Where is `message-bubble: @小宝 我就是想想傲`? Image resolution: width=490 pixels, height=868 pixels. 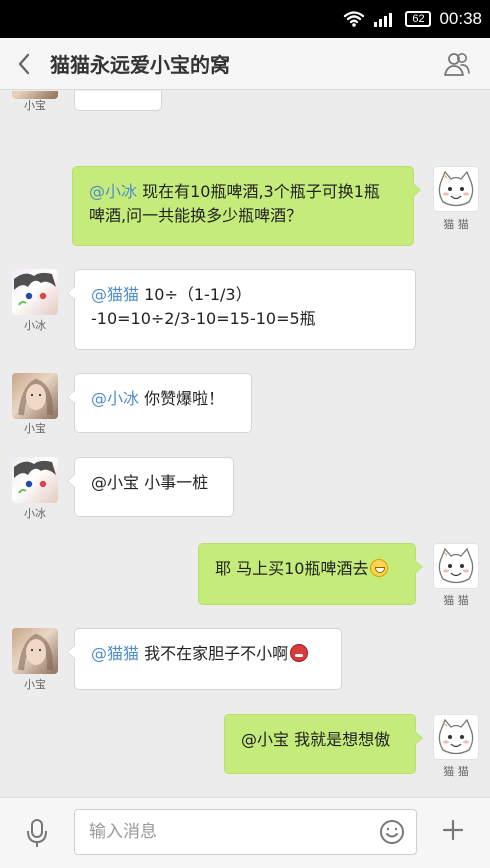 message-bubble: @小宝 我就是想想傲 is located at coordinates (323, 744).